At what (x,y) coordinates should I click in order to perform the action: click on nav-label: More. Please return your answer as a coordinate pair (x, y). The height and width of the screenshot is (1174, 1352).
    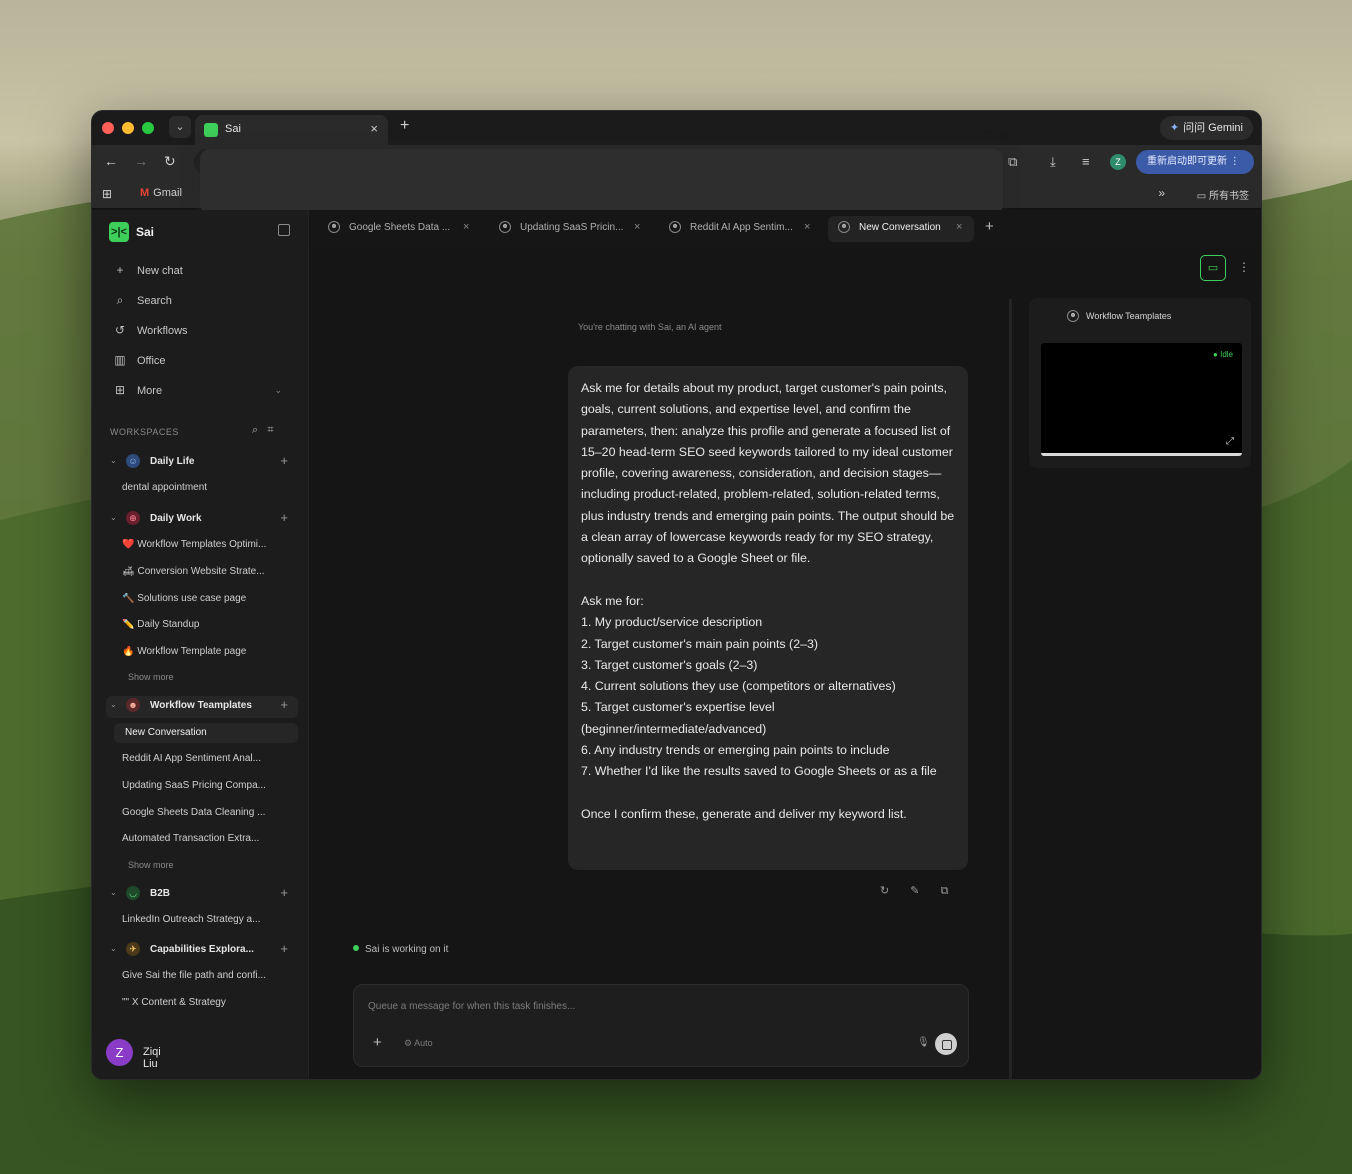
    Looking at the image, I should click on (150, 391).